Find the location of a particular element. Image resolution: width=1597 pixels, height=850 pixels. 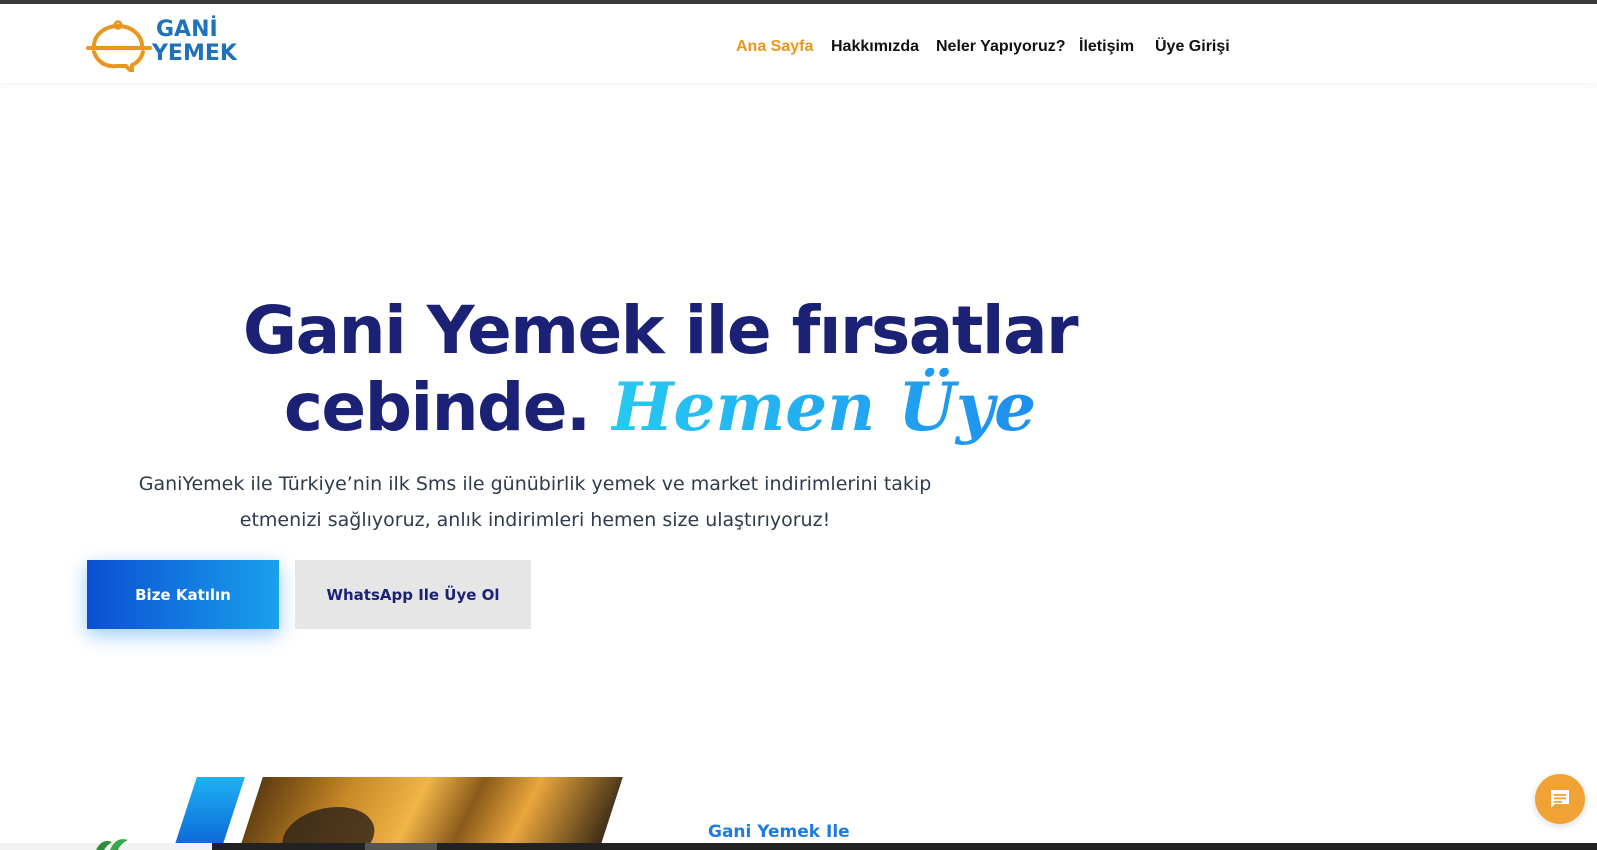

decorative-stripe is located at coordinates (210, 813).